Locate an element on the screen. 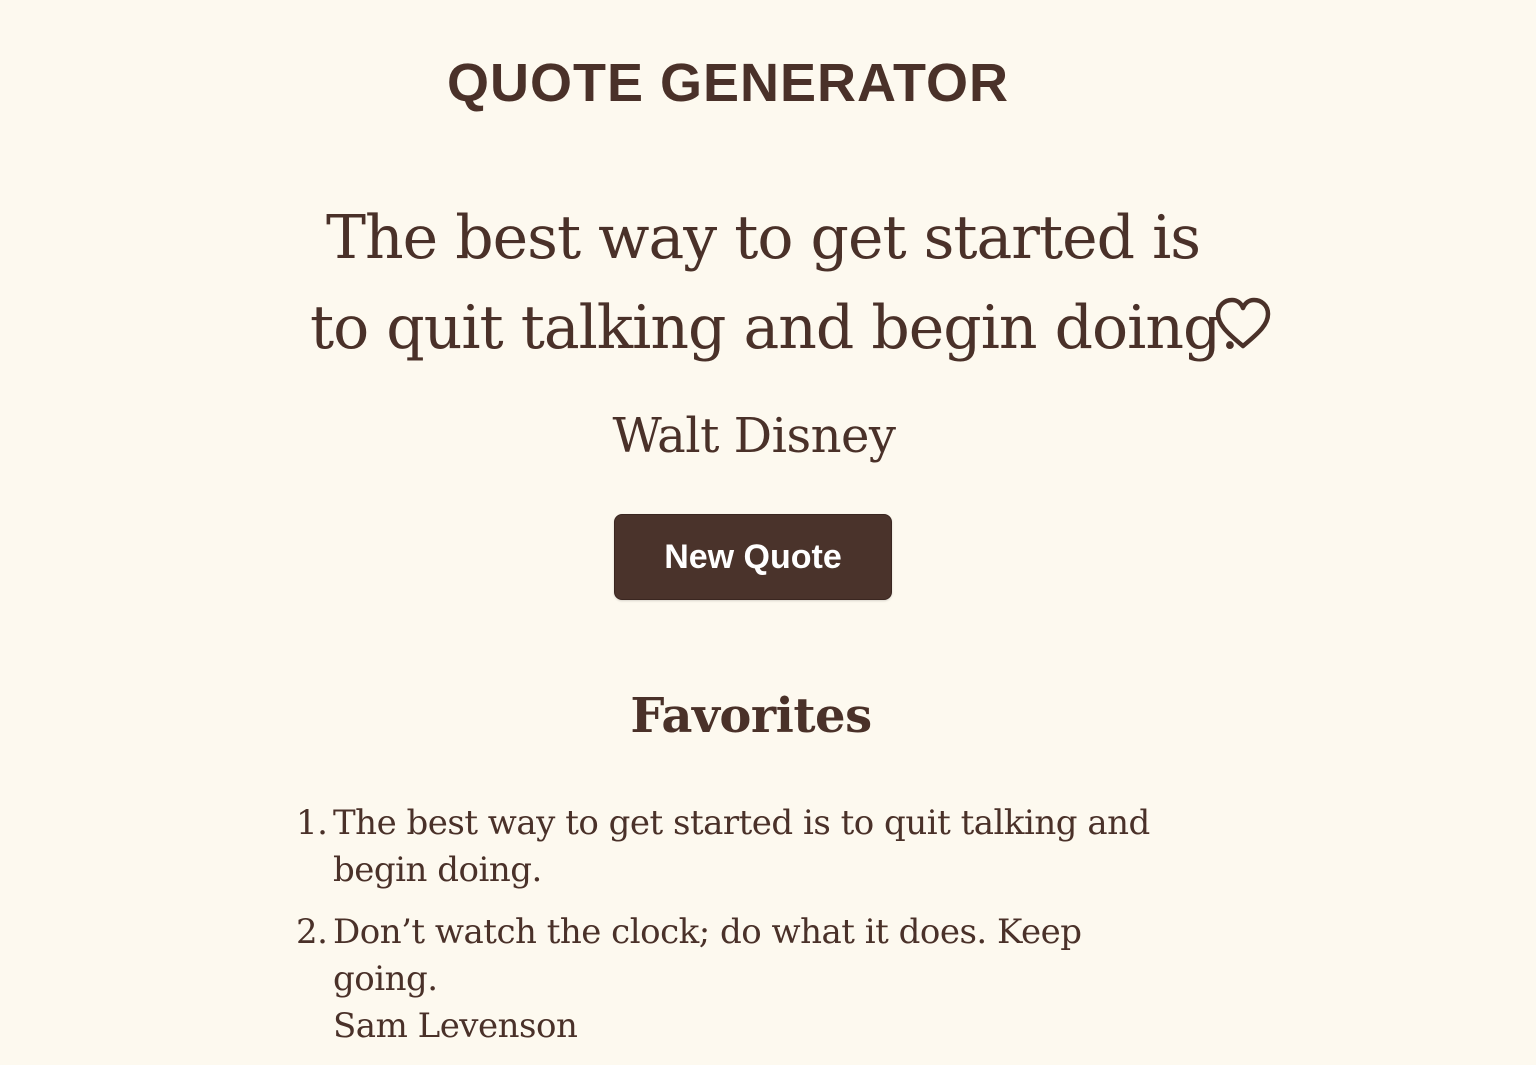  favorite-item-author: Sam Levenson is located at coordinates (455, 1026).